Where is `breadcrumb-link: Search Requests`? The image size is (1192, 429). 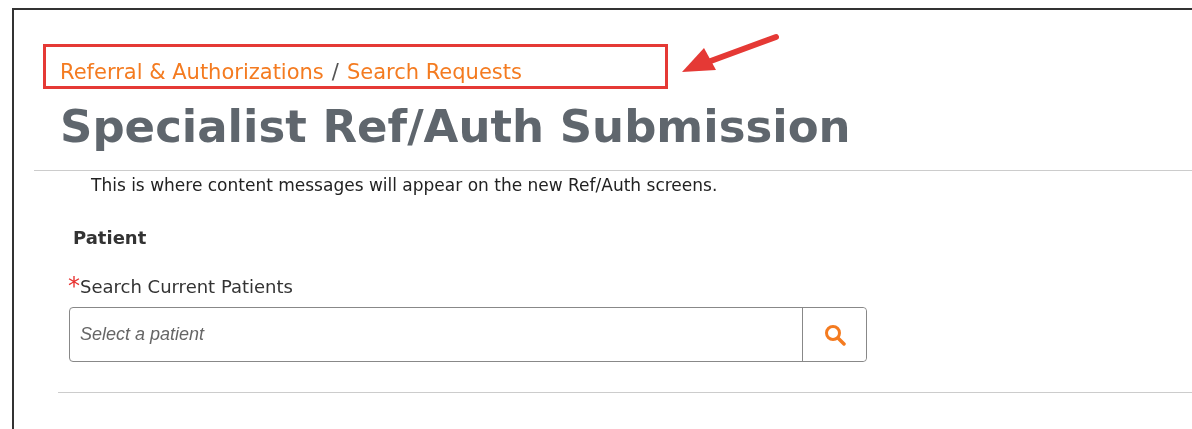 breadcrumb-link: Search Requests is located at coordinates (434, 72).